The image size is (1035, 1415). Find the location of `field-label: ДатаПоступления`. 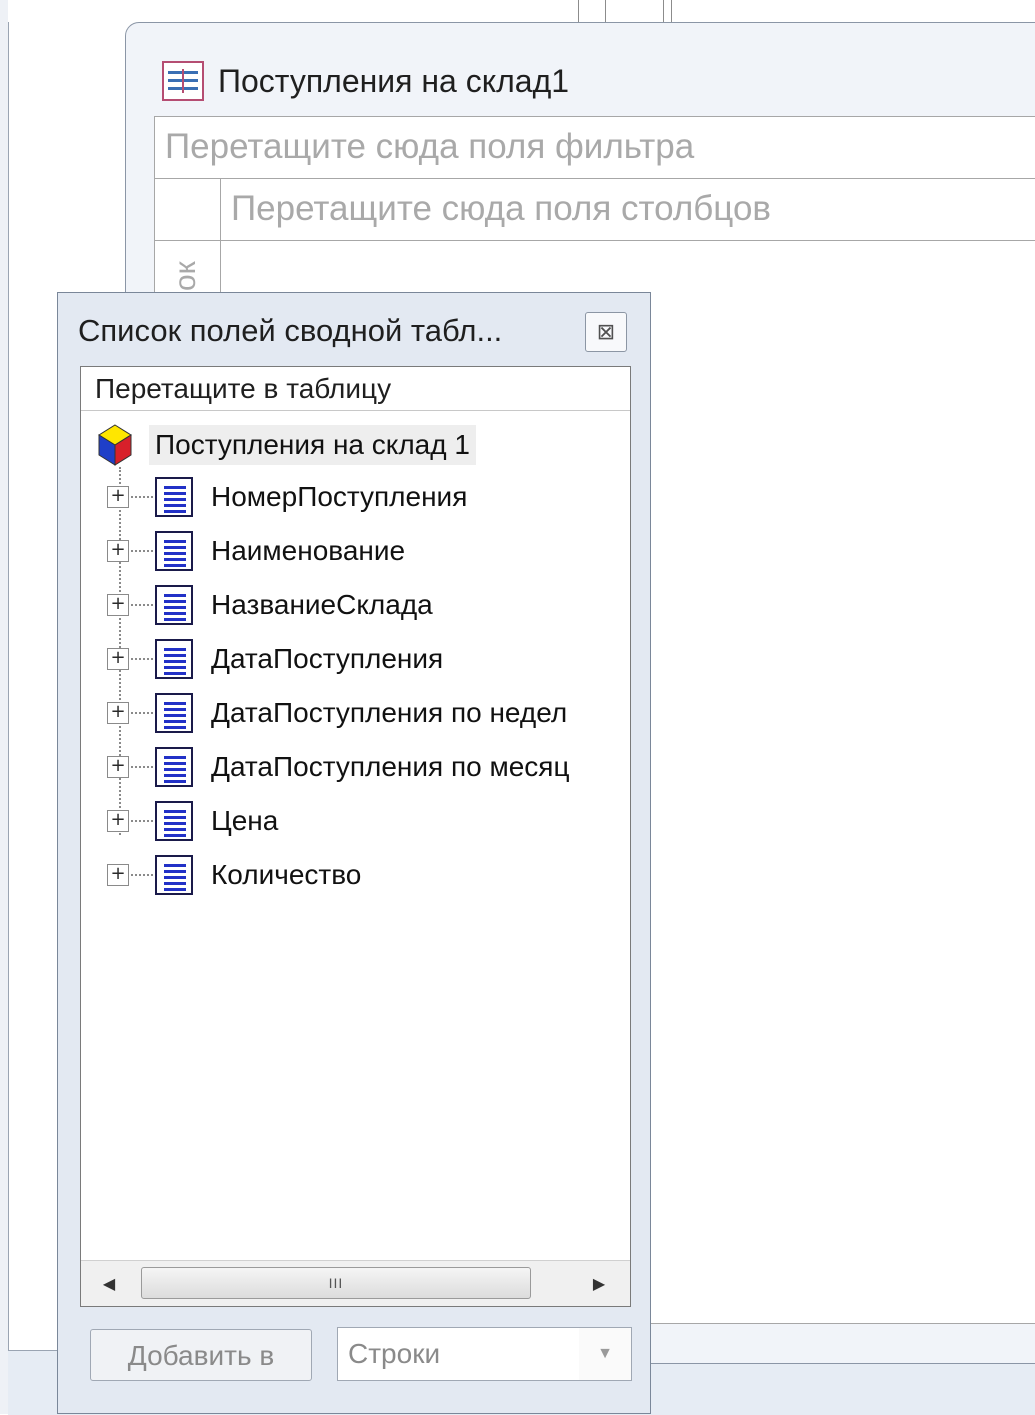

field-label: ДатаПоступления is located at coordinates (327, 658).